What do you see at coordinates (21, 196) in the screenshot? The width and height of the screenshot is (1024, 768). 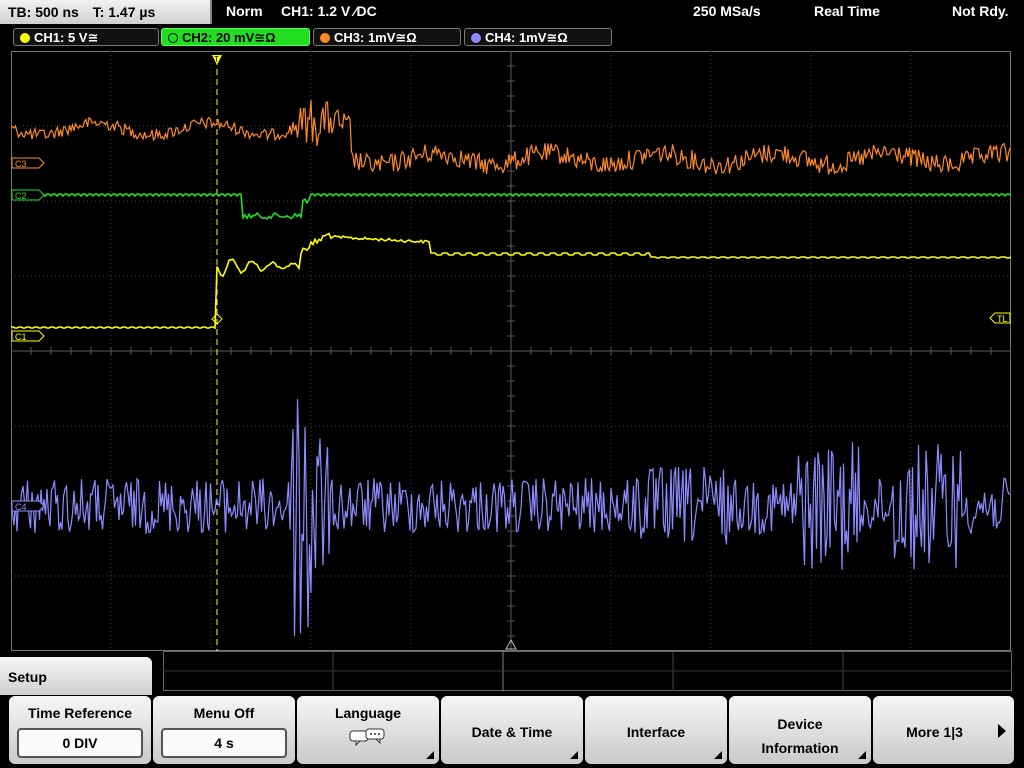 I see `svg-text: C2` at bounding box center [21, 196].